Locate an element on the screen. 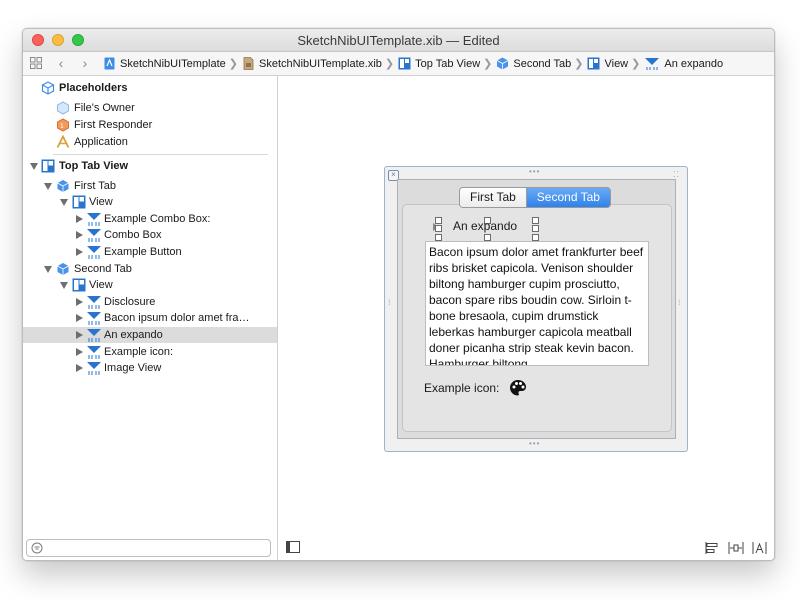 The width and height of the screenshot is (800, 600). outline-filter-field is located at coordinates (148, 548).